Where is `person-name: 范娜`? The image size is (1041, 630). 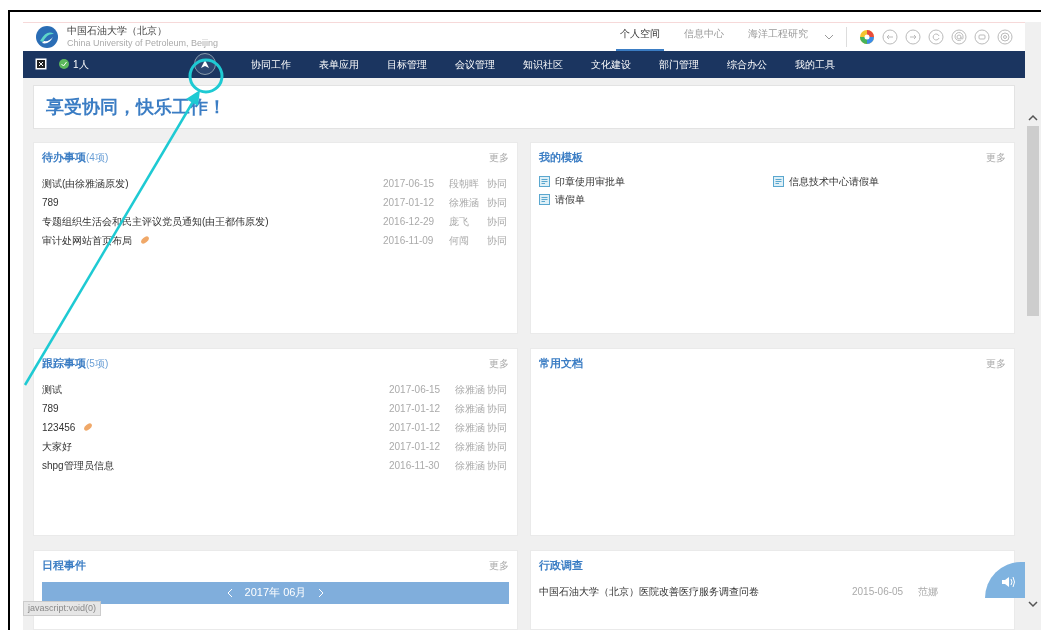 person-name: 范娜 is located at coordinates (928, 591).